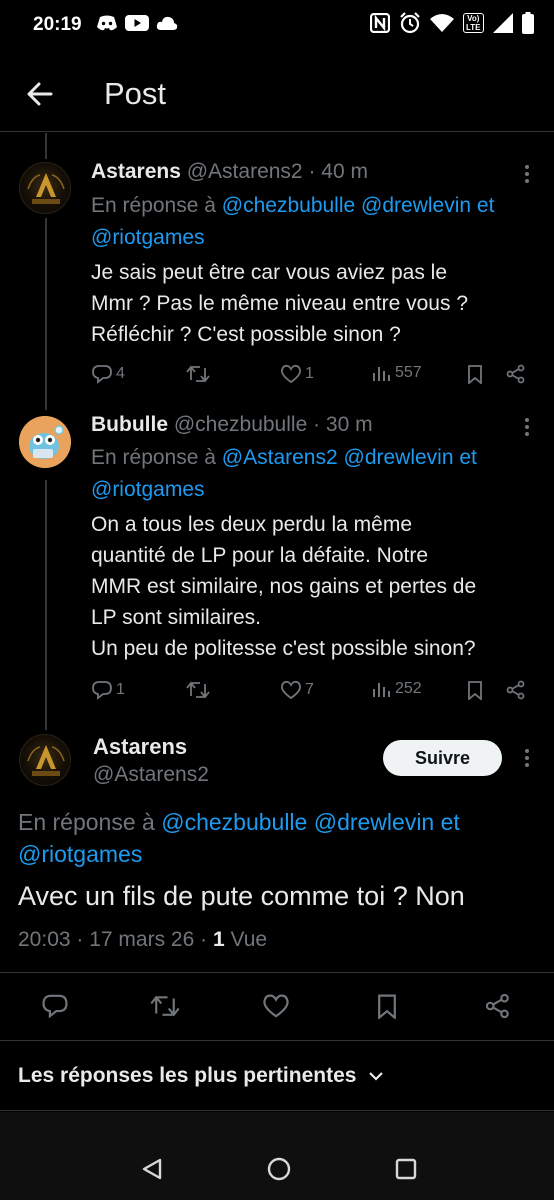 The image size is (554, 1200). Describe the element at coordinates (408, 372) in the screenshot. I see `view-count: 557` at that location.